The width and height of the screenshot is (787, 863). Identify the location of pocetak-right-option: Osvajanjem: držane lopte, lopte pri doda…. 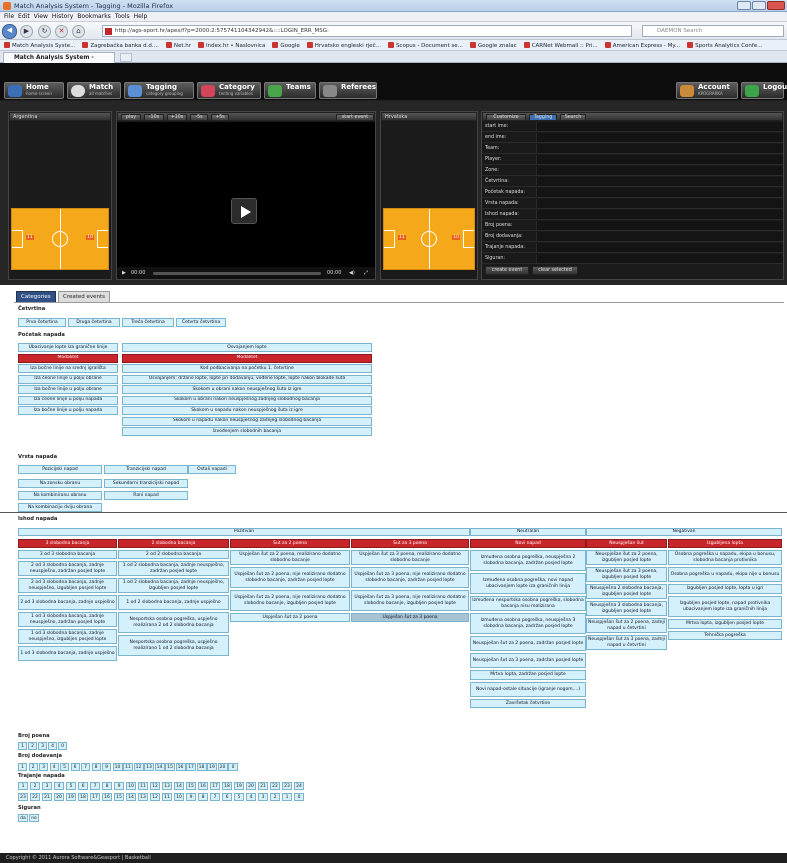
(247, 379).